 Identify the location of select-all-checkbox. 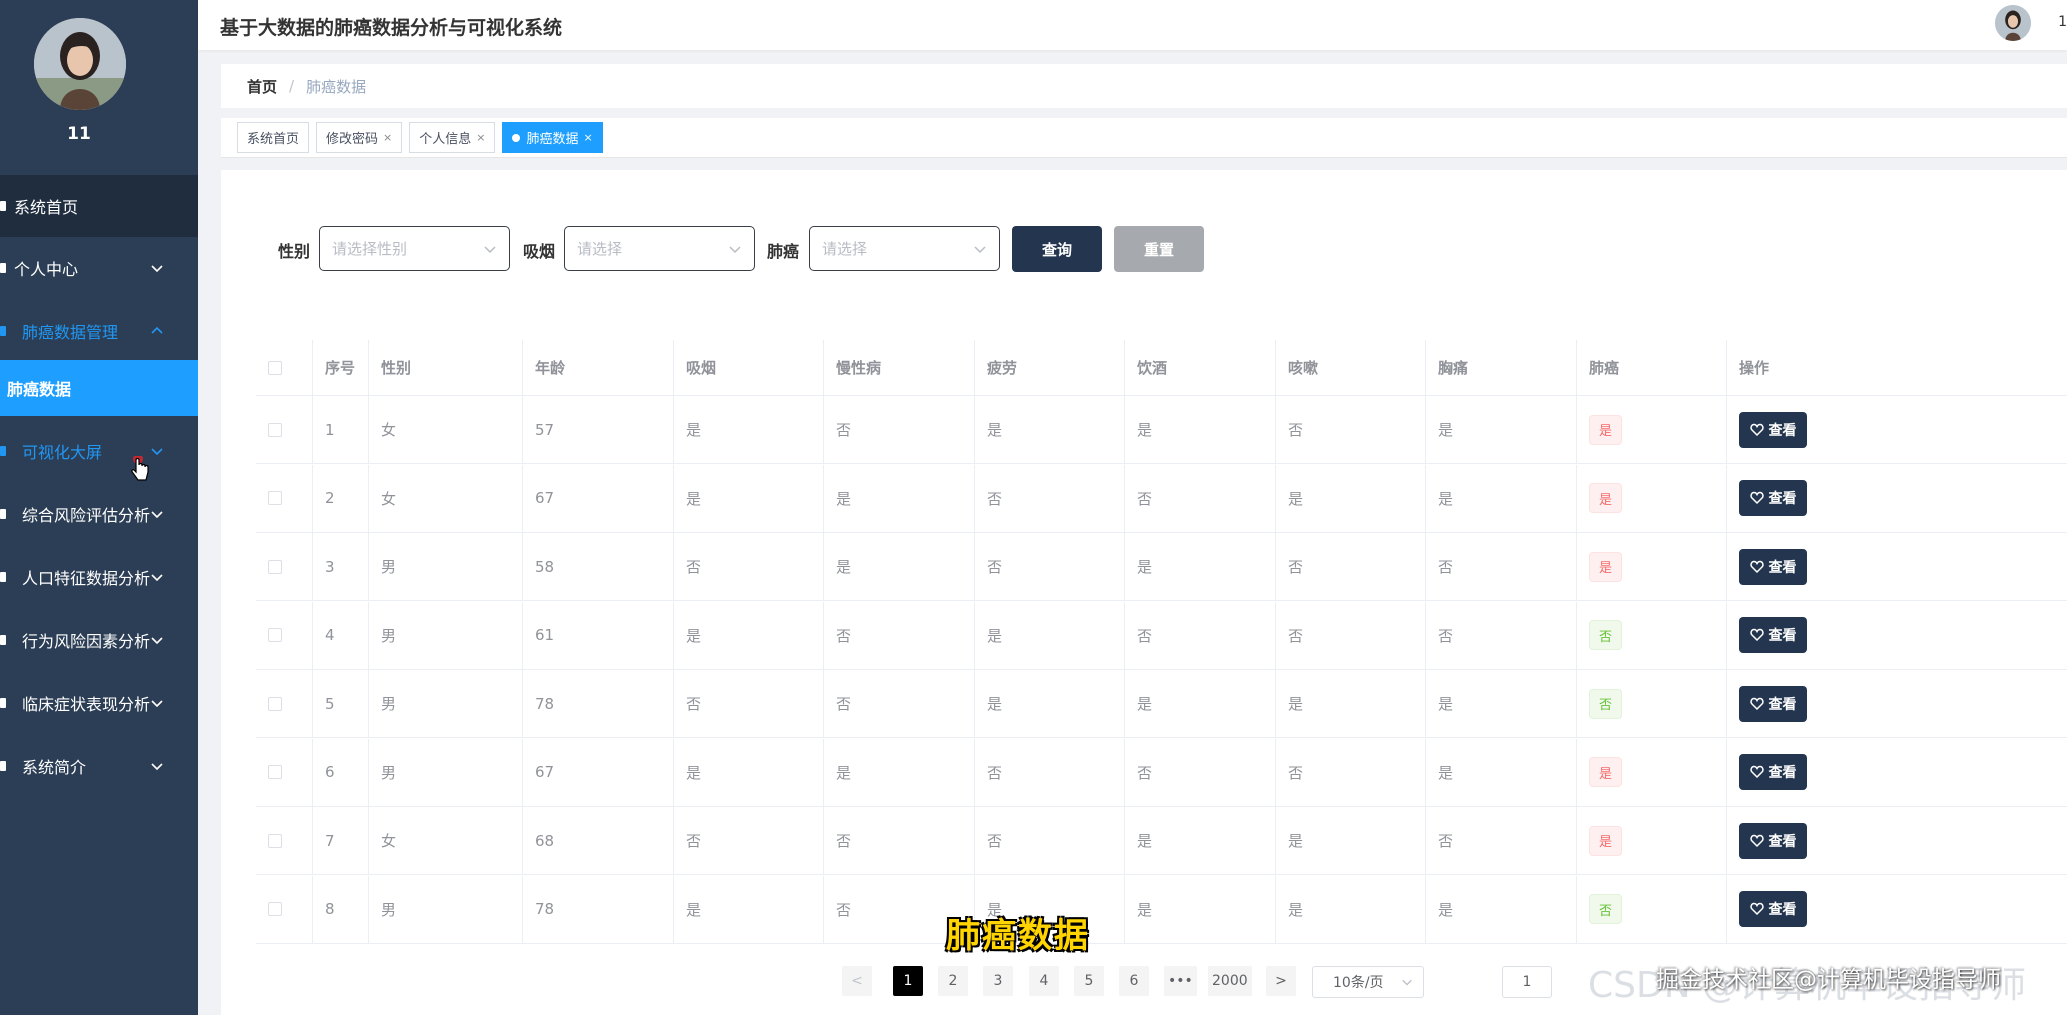
(275, 367).